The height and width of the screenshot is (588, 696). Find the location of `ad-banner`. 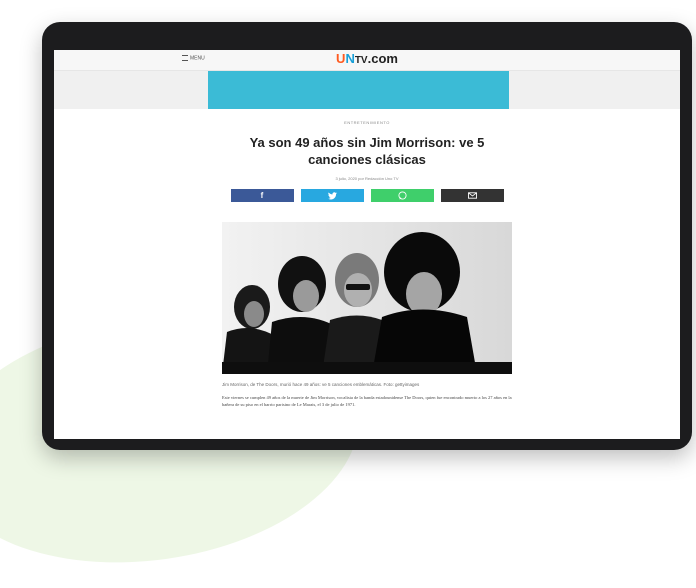

ad-banner is located at coordinates (358, 90).